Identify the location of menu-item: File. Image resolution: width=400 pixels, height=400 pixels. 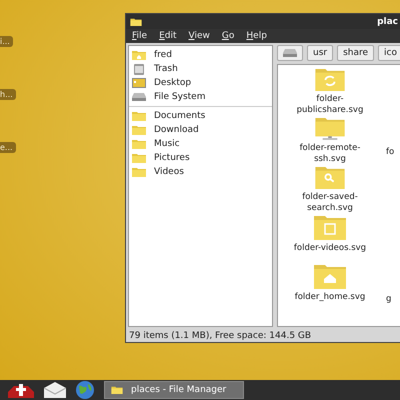
(140, 36).